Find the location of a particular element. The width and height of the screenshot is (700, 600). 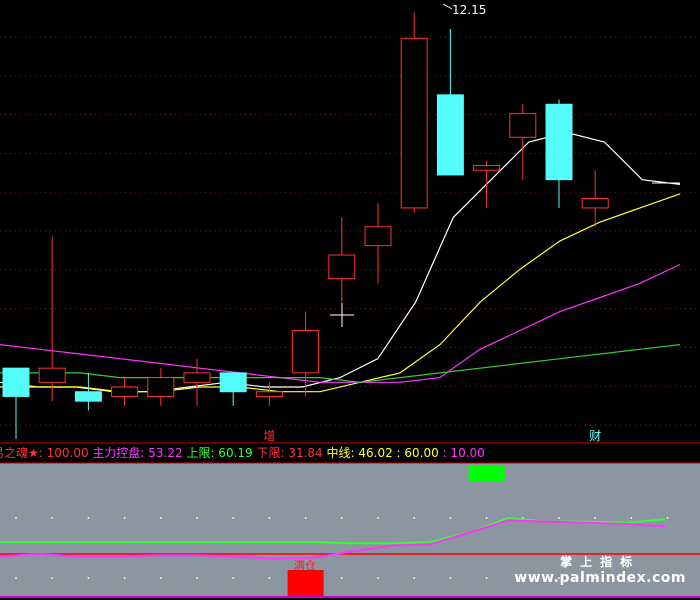

legend-item: 中线: 46.02 is located at coordinates (361, 453).